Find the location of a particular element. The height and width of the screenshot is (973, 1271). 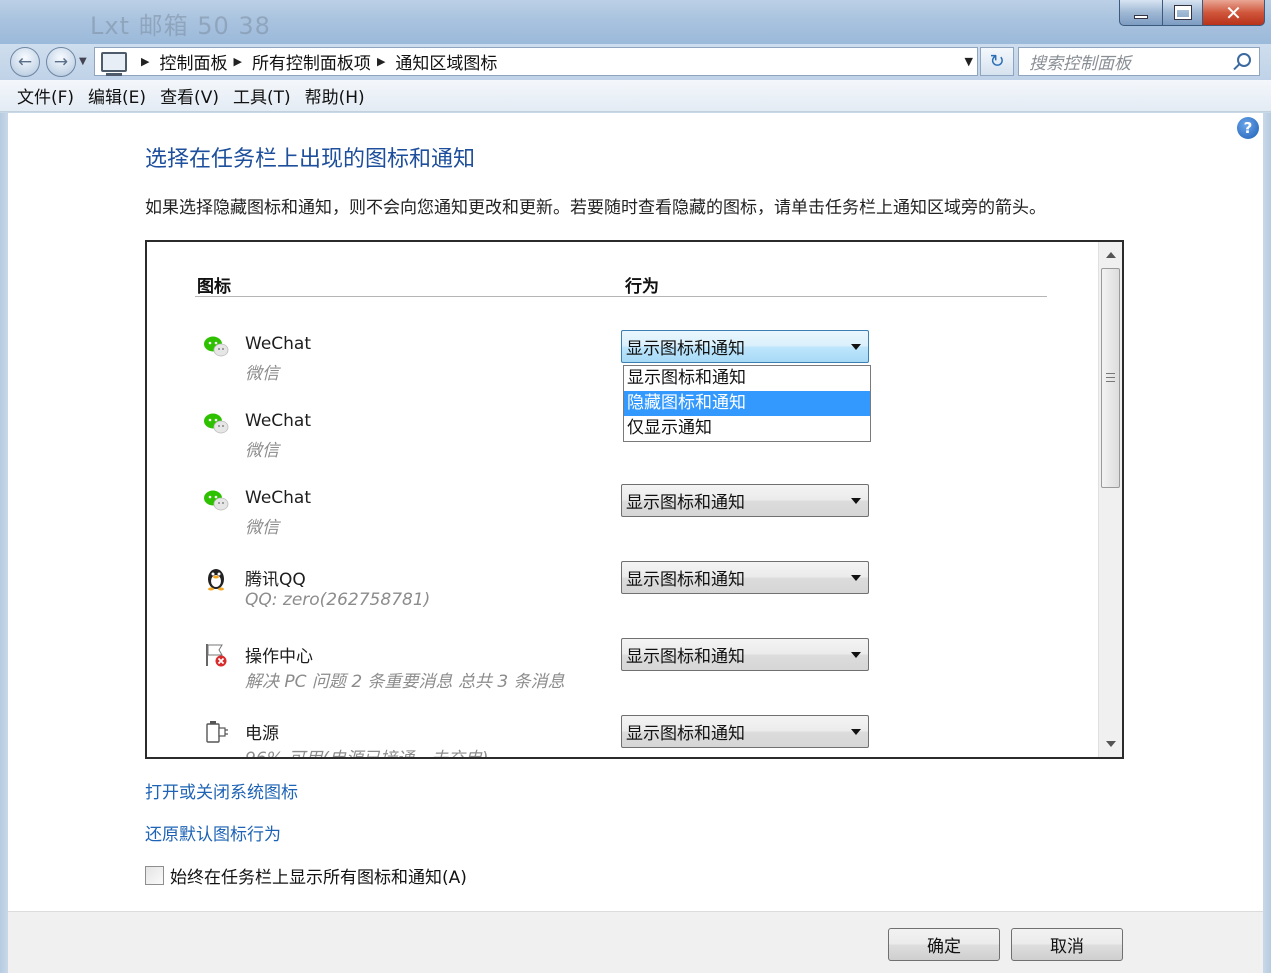

column-header-behavior: 行为 is located at coordinates (642, 287).